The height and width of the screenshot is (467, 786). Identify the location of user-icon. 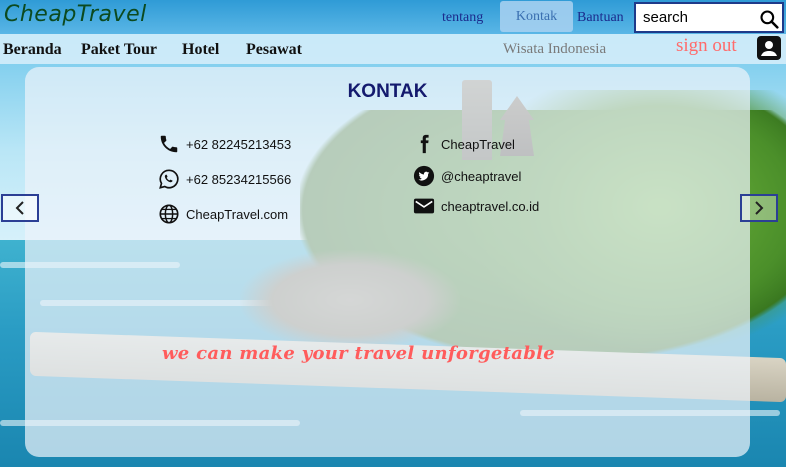
(769, 48).